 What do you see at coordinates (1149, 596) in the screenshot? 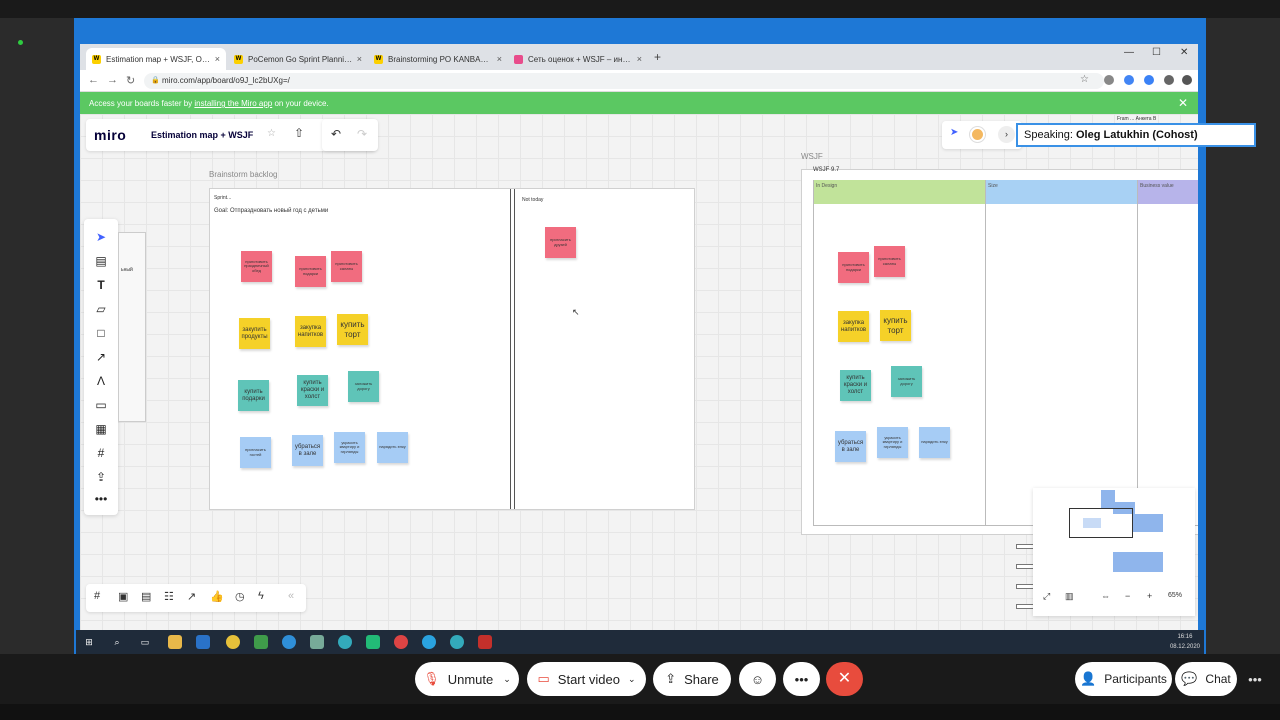
I see `zoom-in-icon: +` at bounding box center [1149, 596].